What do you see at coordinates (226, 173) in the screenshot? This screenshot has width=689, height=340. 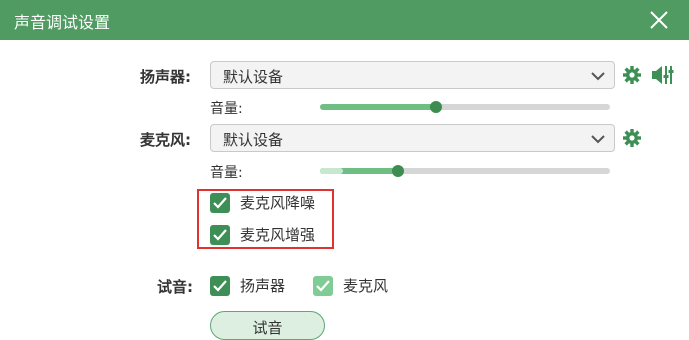 I see `microphone-volume-label: 音量:` at bounding box center [226, 173].